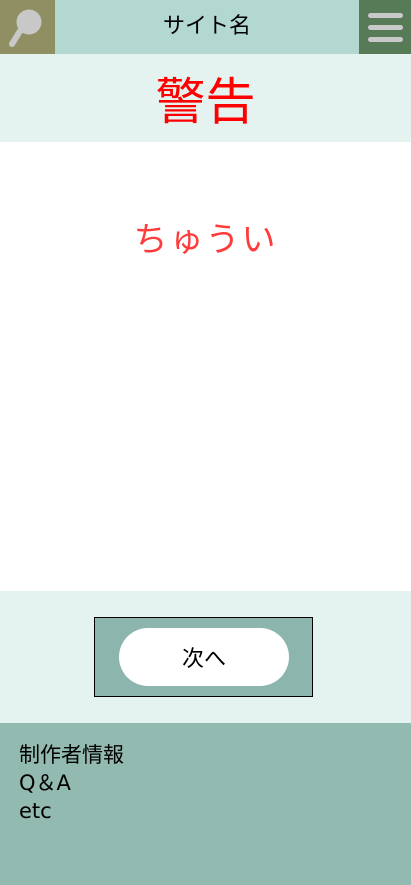 This screenshot has height=885, width=411. I want to click on next-button: 次へ, so click(204, 657).